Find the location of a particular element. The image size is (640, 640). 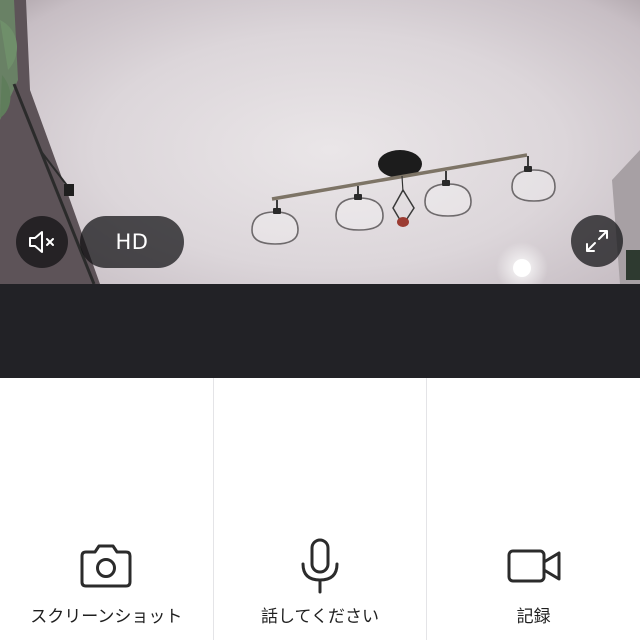

camera-icon is located at coordinates (106, 566).